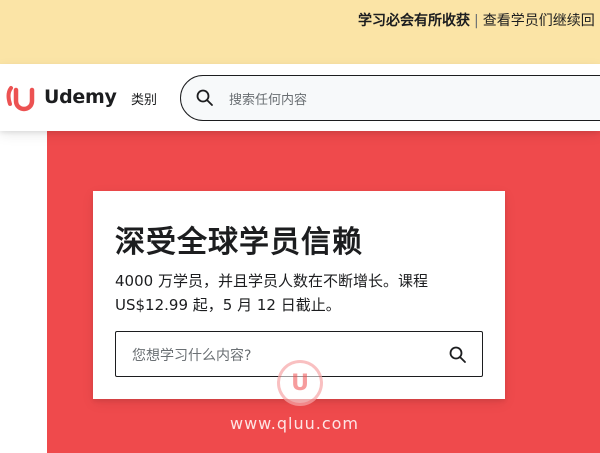  Describe the element at coordinates (268, 98) in the screenshot. I see `search-input: 搜索任何内容` at that location.